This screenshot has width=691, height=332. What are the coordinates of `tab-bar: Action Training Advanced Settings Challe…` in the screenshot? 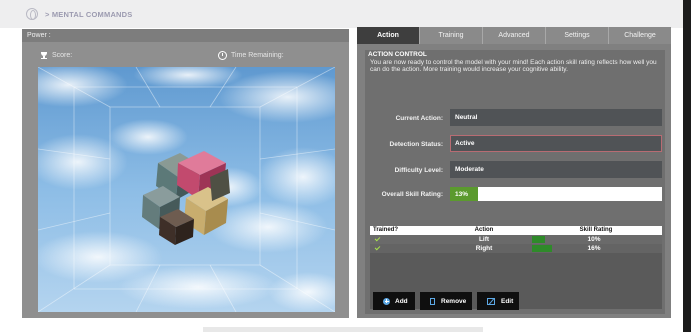 It's located at (514, 35).